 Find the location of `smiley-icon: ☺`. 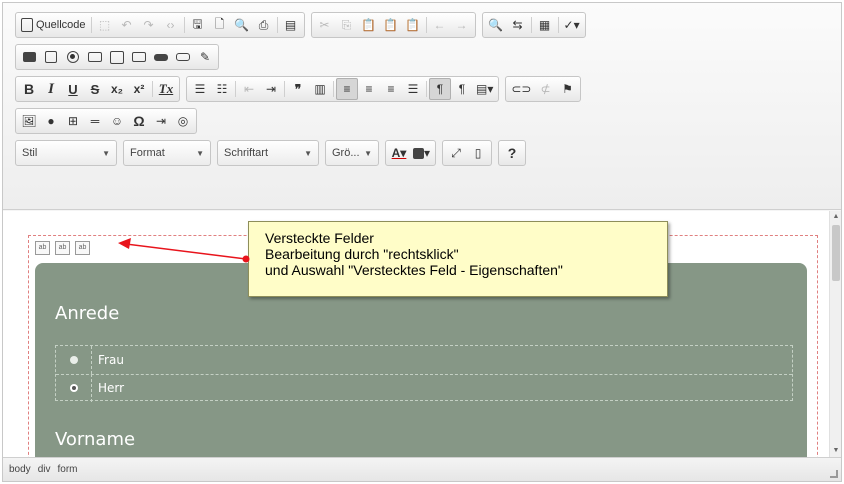

smiley-icon: ☺ is located at coordinates (117, 121).